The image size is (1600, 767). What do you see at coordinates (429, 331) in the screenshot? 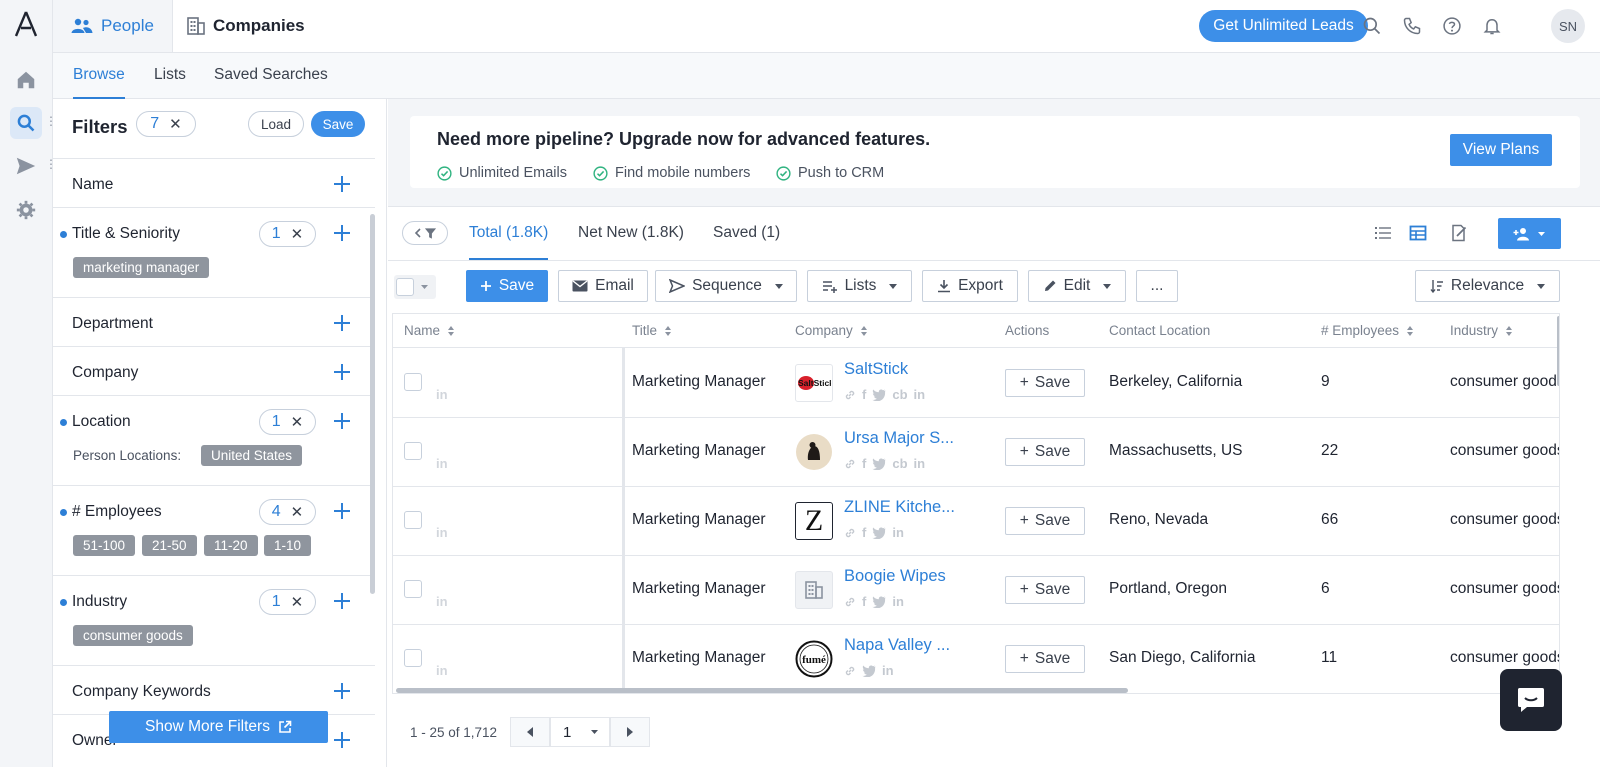
I see `column-name: Name` at bounding box center [429, 331].